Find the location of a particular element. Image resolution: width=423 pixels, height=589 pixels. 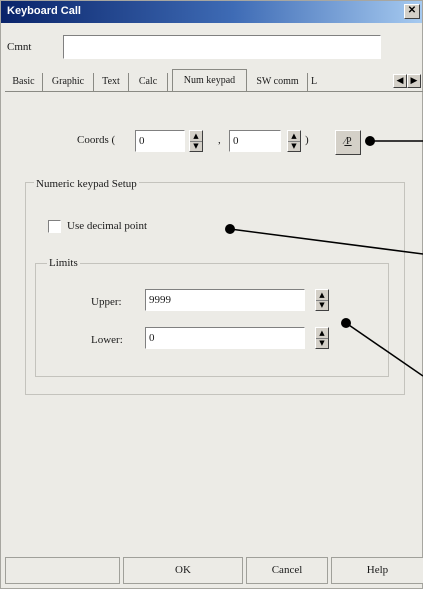

callout-dot-coords is located at coordinates (370, 141).